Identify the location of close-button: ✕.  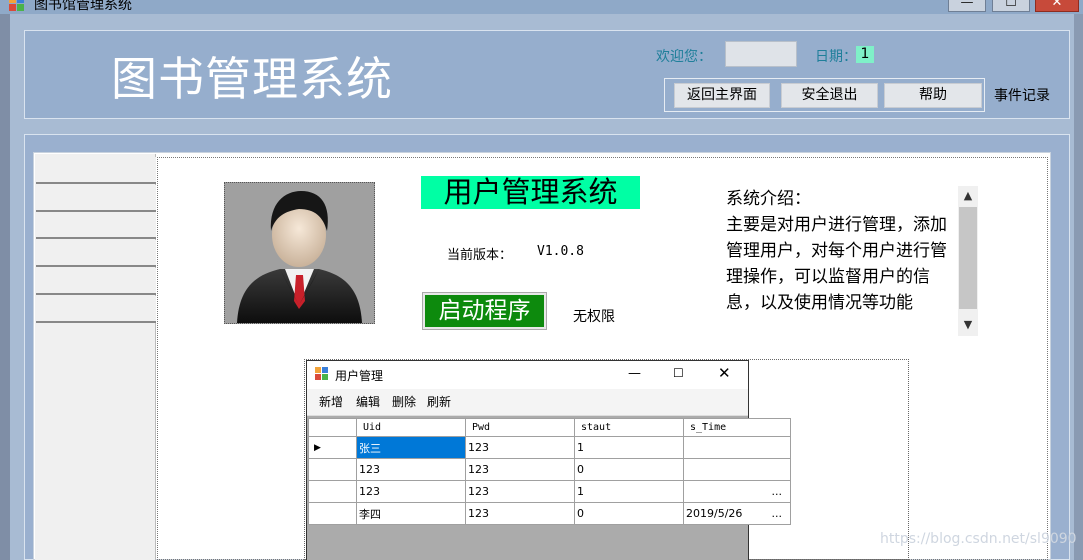
(1057, 6).